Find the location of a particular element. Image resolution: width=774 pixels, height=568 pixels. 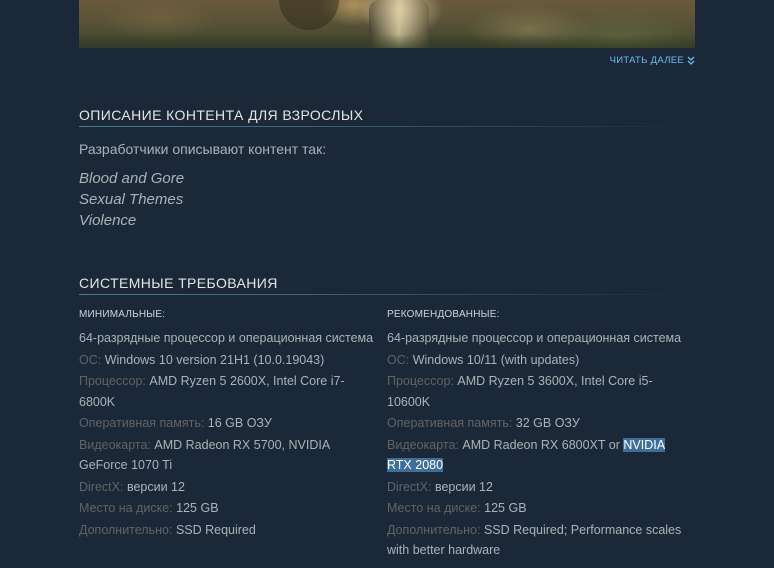

mature-content-list: Blood and Gore Sexual Themes Violence is located at coordinates (131, 199).